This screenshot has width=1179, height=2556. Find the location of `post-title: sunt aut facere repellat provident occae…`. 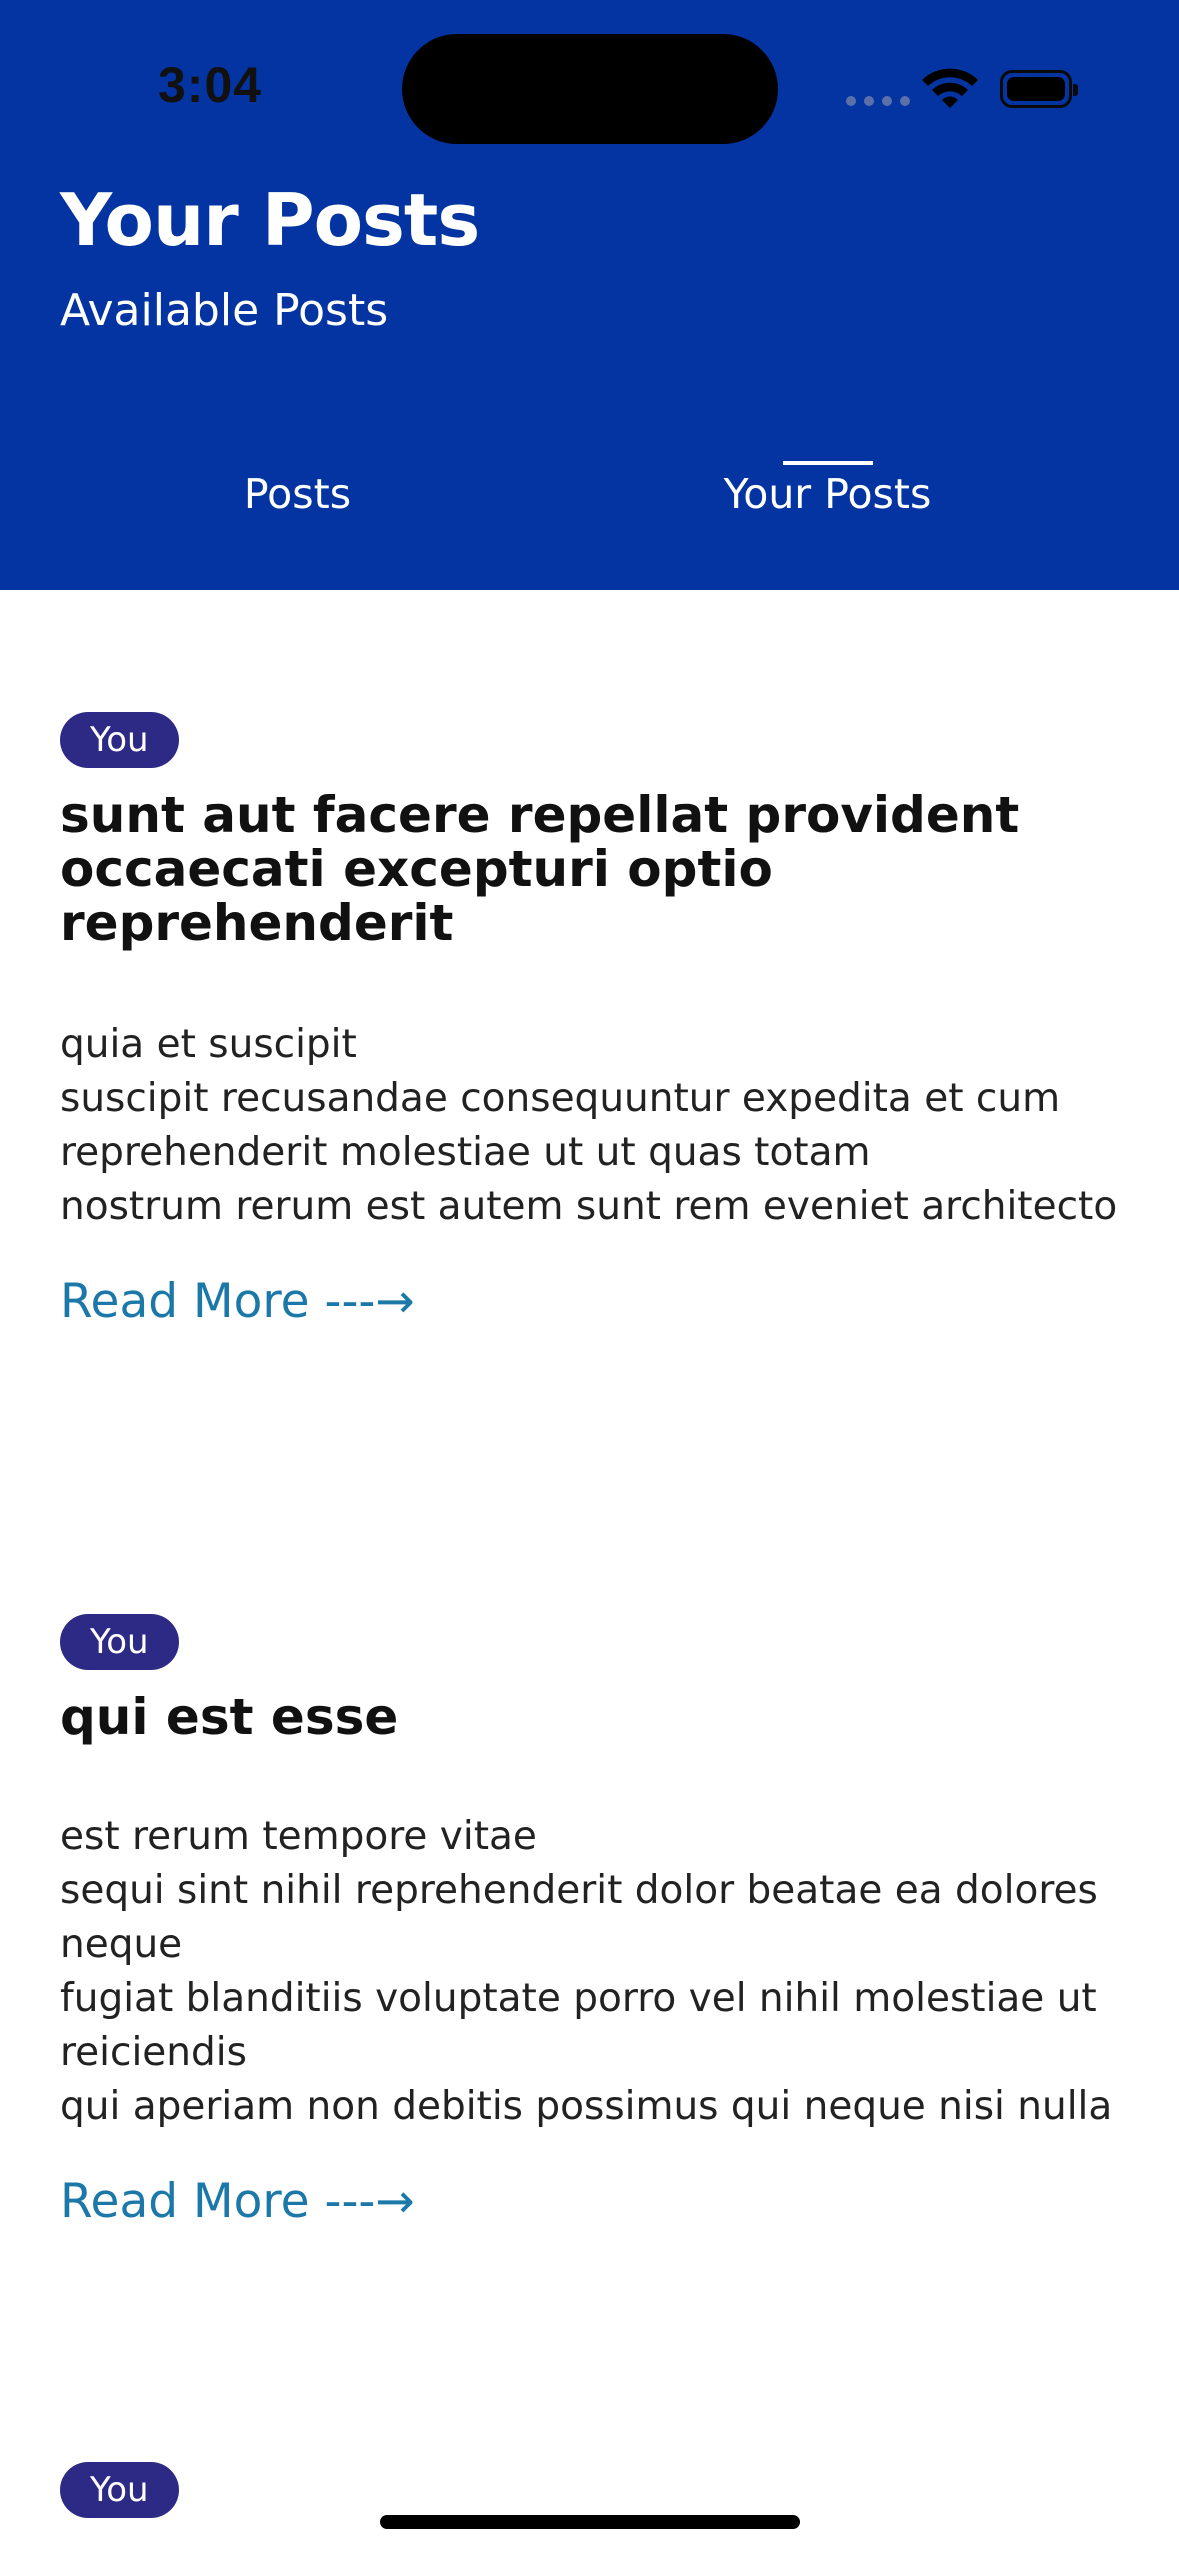

post-title: sunt aut facere repellat provident occae… is located at coordinates (540, 869).